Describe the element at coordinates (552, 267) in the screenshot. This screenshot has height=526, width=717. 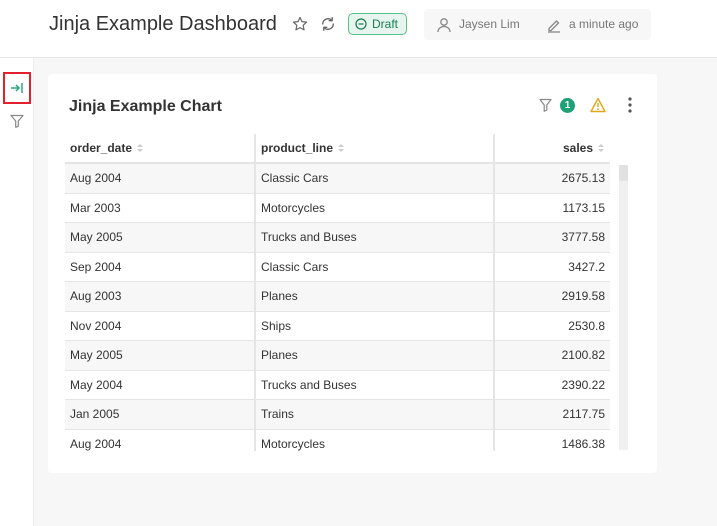
I see `cell-sales: 3427.2` at that location.